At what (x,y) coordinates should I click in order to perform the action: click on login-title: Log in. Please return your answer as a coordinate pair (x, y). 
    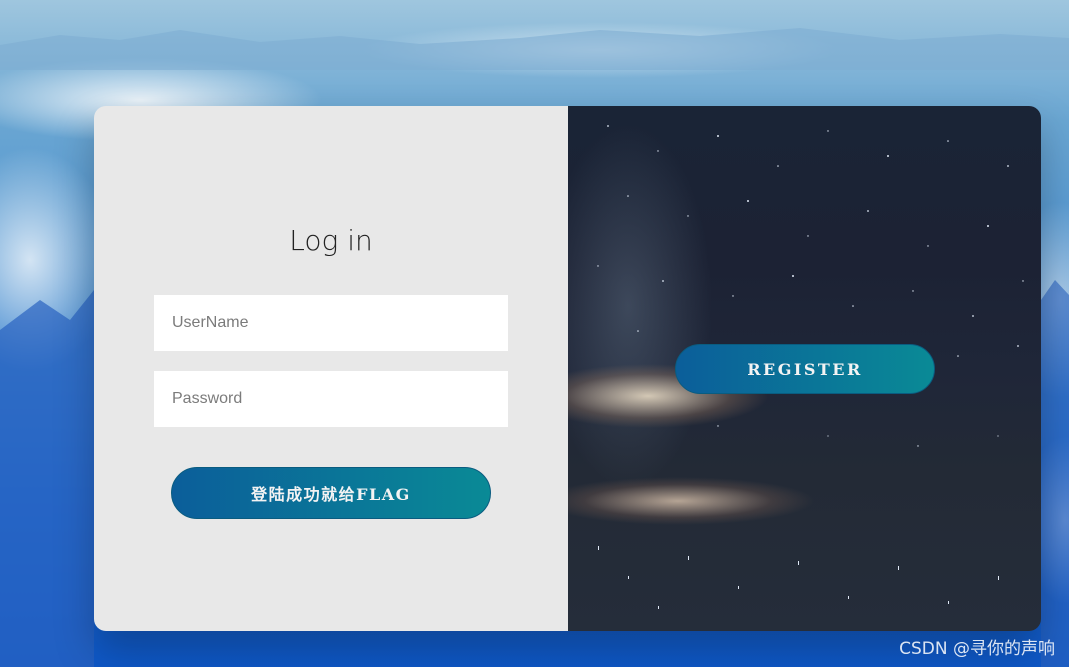
    Looking at the image, I should click on (331, 240).